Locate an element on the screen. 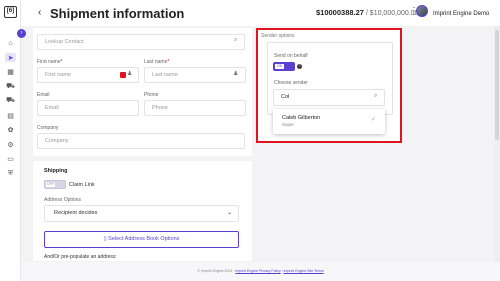 The height and width of the screenshot is (281, 500). sender-options-heading: Sender options is located at coordinates (278, 36).